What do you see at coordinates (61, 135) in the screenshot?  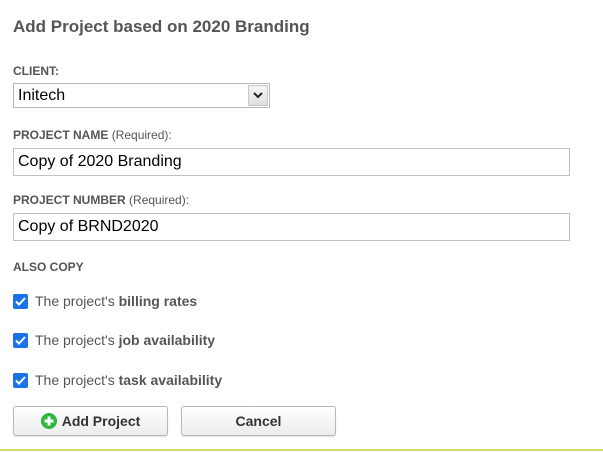 I see `project-name-label-text: PROJECT NAME` at bounding box center [61, 135].